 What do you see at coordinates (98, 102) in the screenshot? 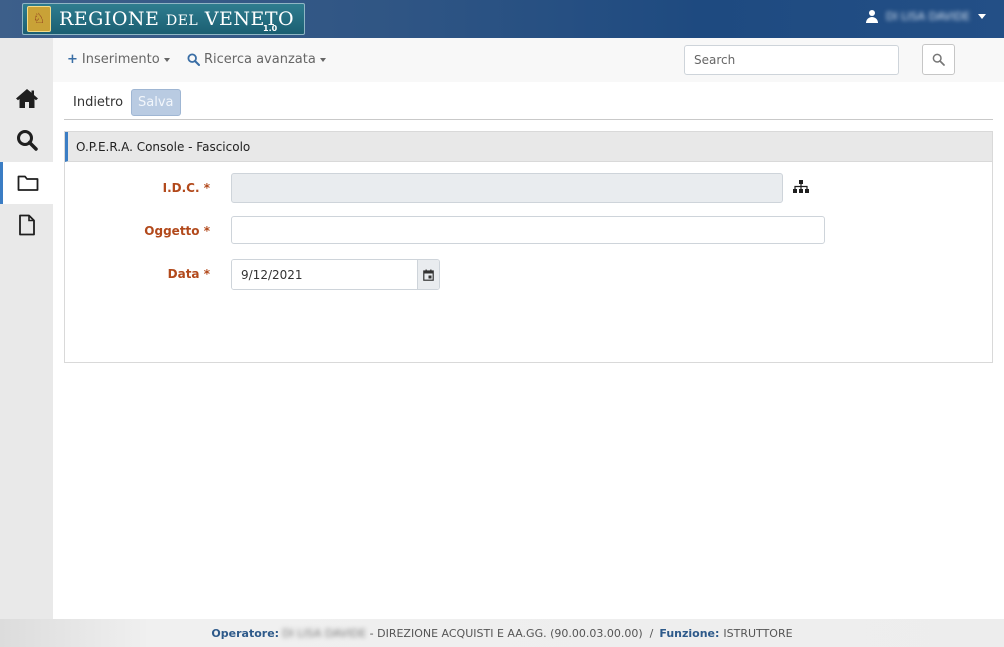
I see `back-button: Indietro` at bounding box center [98, 102].